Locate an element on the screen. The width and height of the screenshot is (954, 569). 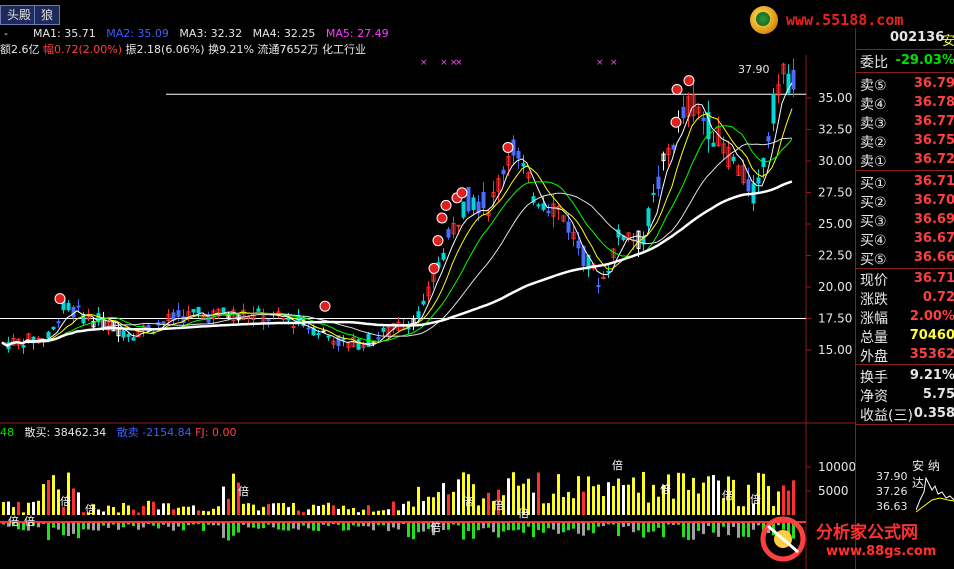
stat-1-value: 0.72 is located at coordinates (938, 297).